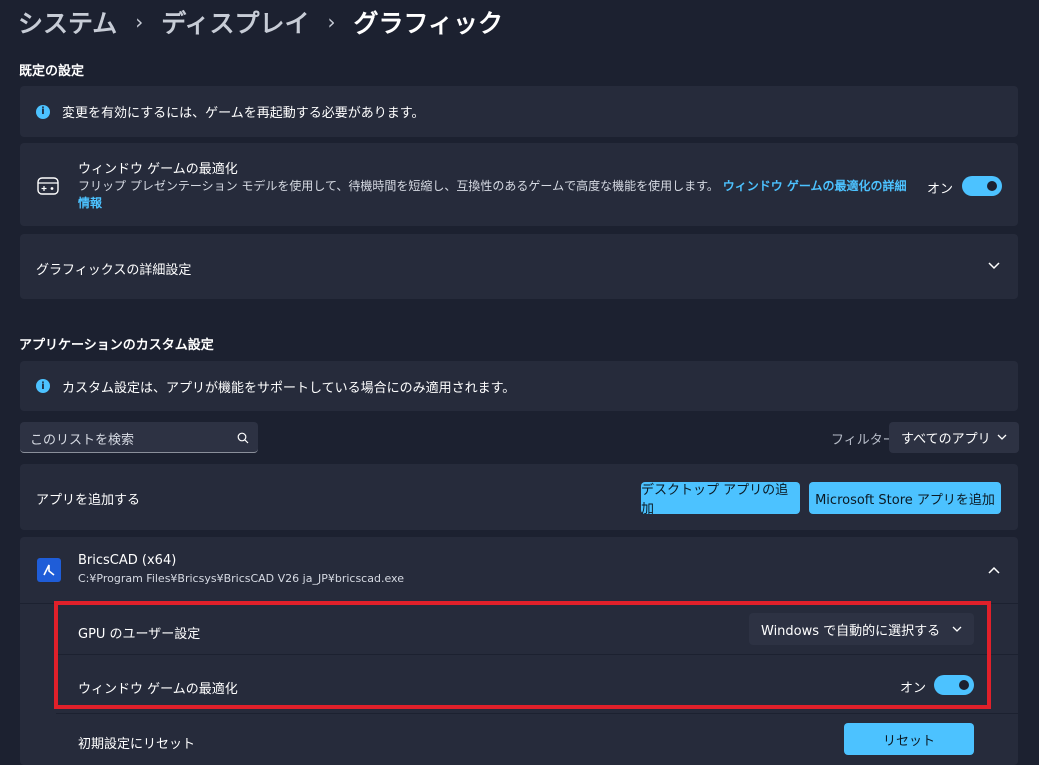 The image size is (1039, 765). Describe the element at coordinates (992, 186) in the screenshot. I see `toggle-knob` at that location.